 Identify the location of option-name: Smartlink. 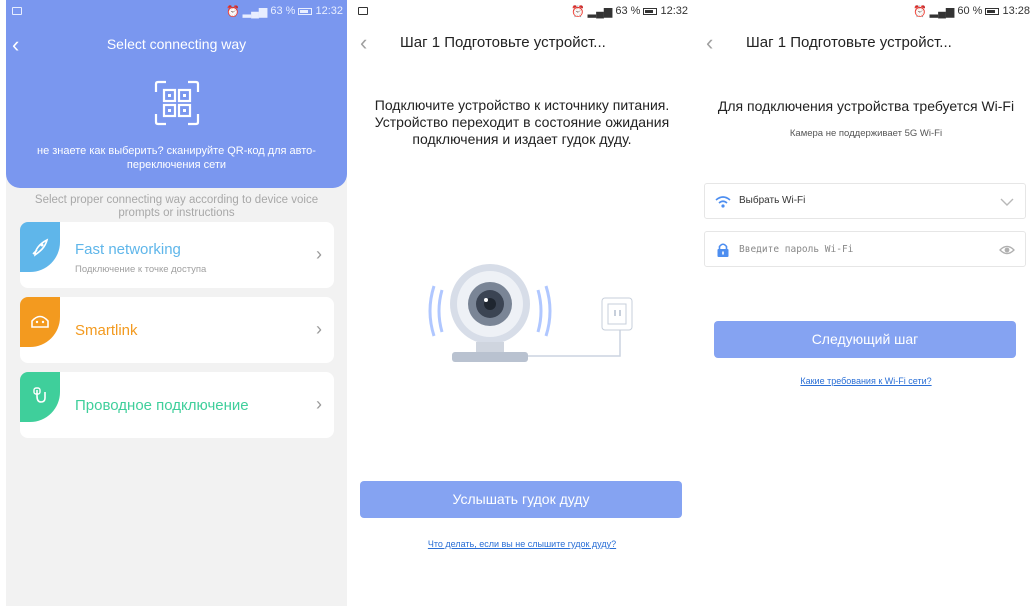
(106, 330).